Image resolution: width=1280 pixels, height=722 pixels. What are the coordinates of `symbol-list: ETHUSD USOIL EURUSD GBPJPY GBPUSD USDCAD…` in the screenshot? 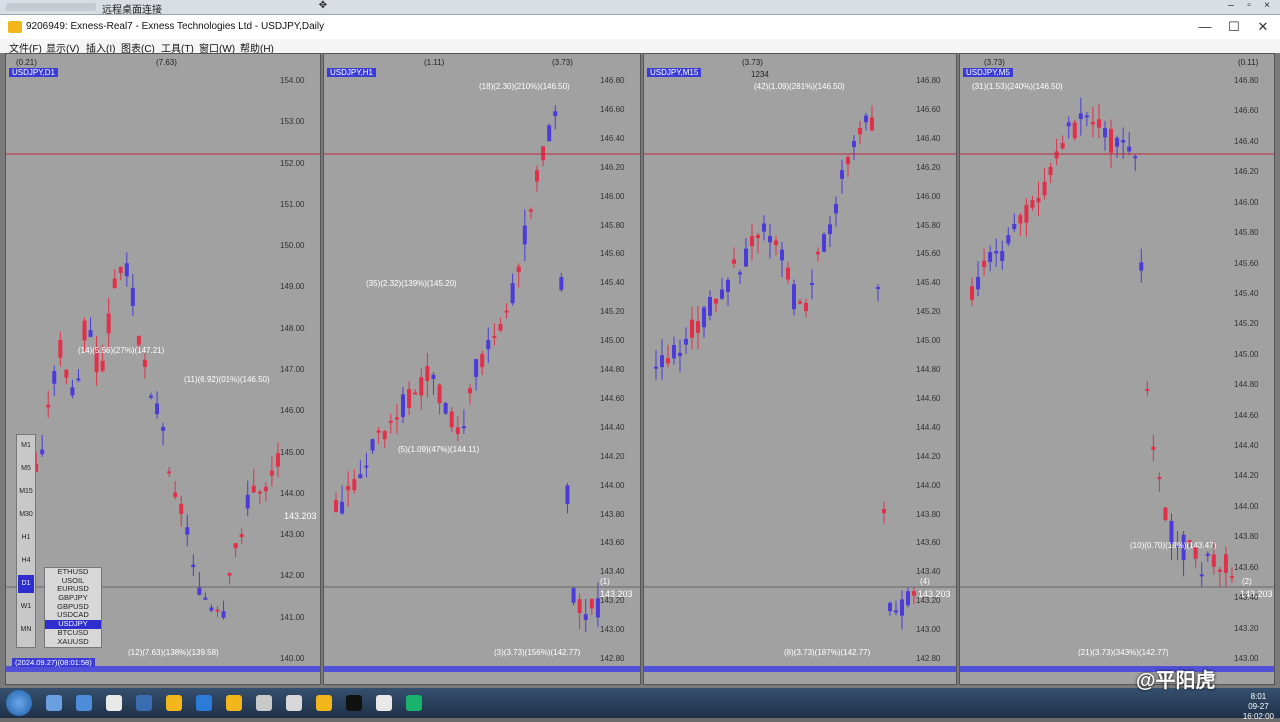 It's located at (73, 607).